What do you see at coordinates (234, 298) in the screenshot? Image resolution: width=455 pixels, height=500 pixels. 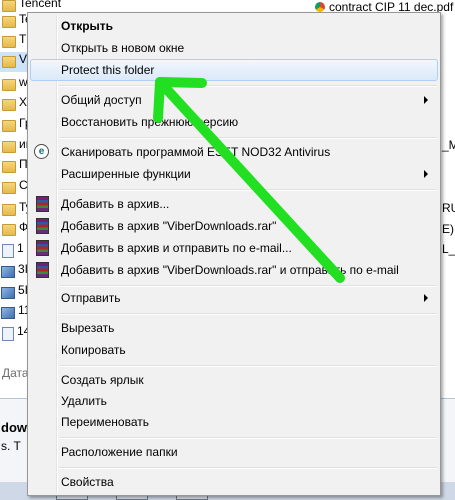 I see `menu-item-send-to: Отправить` at bounding box center [234, 298].